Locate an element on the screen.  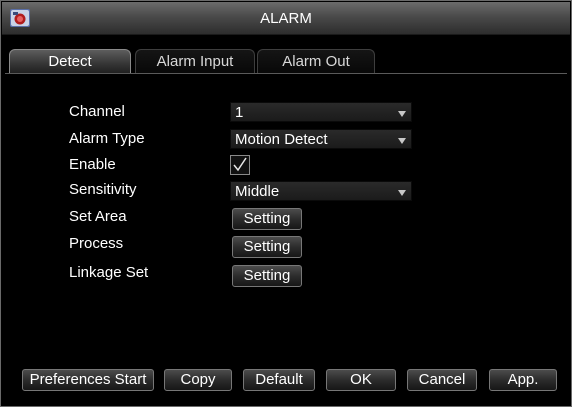
apply-button: App. is located at coordinates (523, 380).